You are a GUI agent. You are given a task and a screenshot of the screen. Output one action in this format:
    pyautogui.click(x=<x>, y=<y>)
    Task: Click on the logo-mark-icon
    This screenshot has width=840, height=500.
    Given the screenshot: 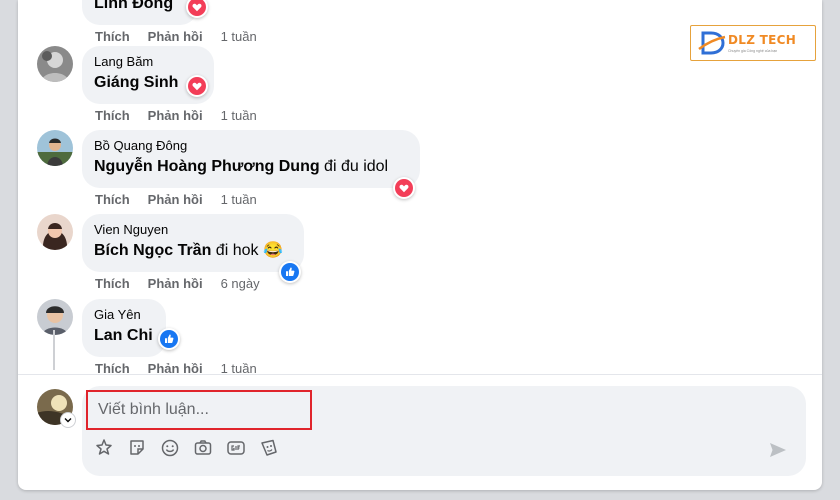 What is the action you would take?
    pyautogui.click(x=712, y=43)
    